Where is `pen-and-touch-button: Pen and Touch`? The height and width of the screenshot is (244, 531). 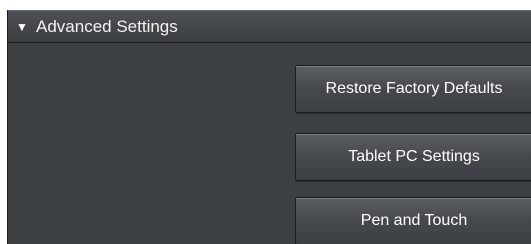 pen-and-touch-button: Pen and Touch is located at coordinates (413, 220).